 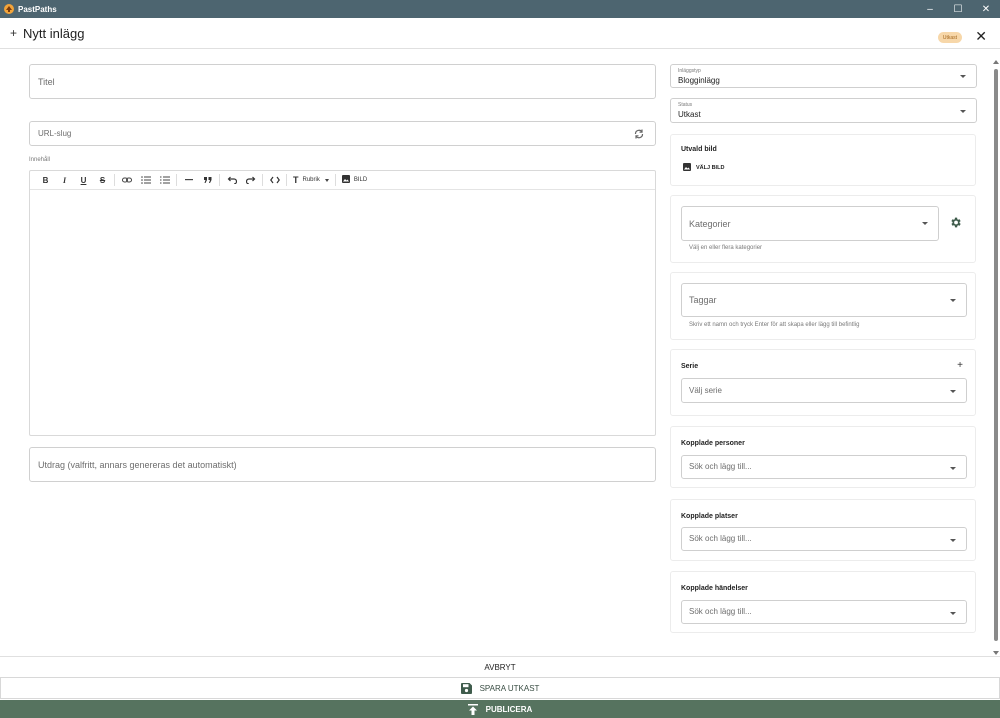 I want to click on scroll-up-icon, so click(x=996, y=62).